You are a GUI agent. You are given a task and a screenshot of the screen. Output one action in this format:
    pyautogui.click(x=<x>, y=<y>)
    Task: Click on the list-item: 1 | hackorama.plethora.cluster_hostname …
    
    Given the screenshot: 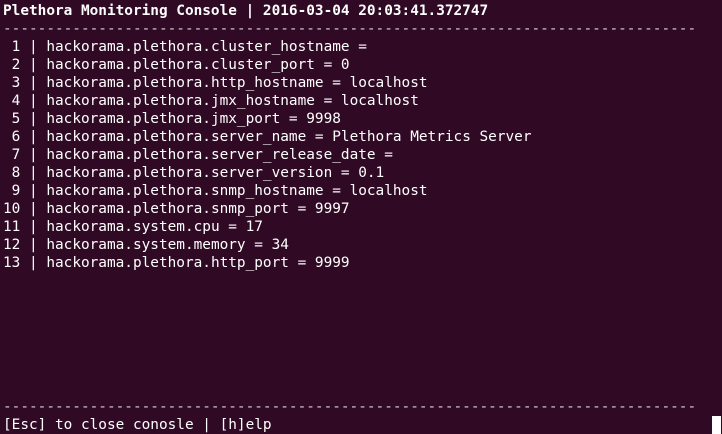 What is the action you would take?
    pyautogui.click(x=185, y=47)
    